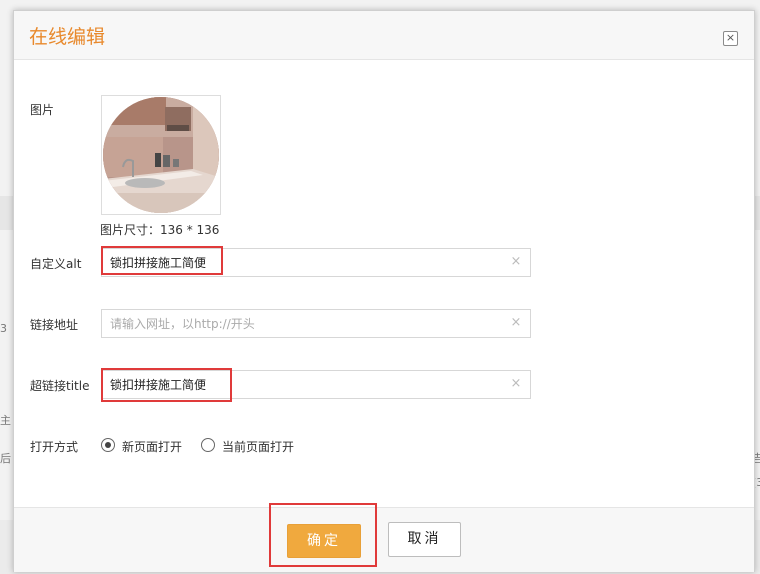  What do you see at coordinates (108, 445) in the screenshot?
I see `radio-new-page` at bounding box center [108, 445].